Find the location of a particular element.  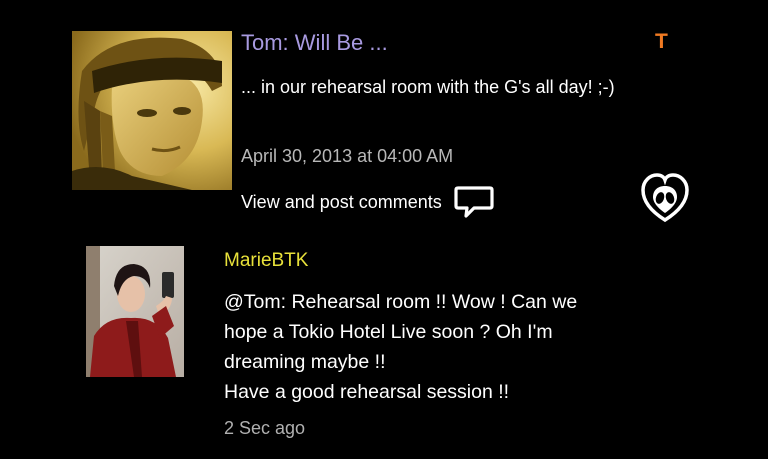

speech-bubble-icon is located at coordinates (474, 202).